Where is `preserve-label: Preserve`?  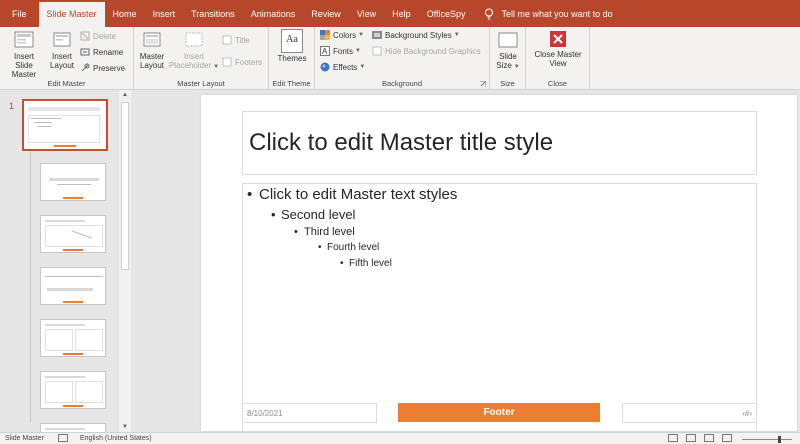
preserve-label: Preserve is located at coordinates (109, 68).